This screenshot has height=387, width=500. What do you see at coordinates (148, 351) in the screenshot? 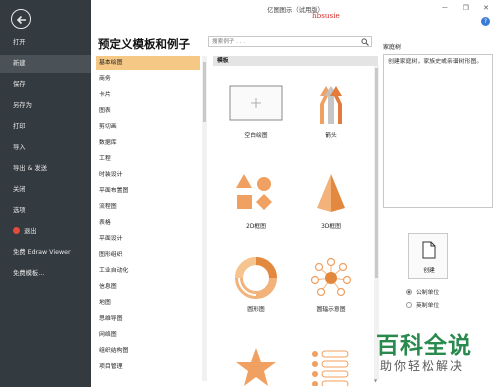
I see `category-item: 组织结构图` at bounding box center [148, 351].